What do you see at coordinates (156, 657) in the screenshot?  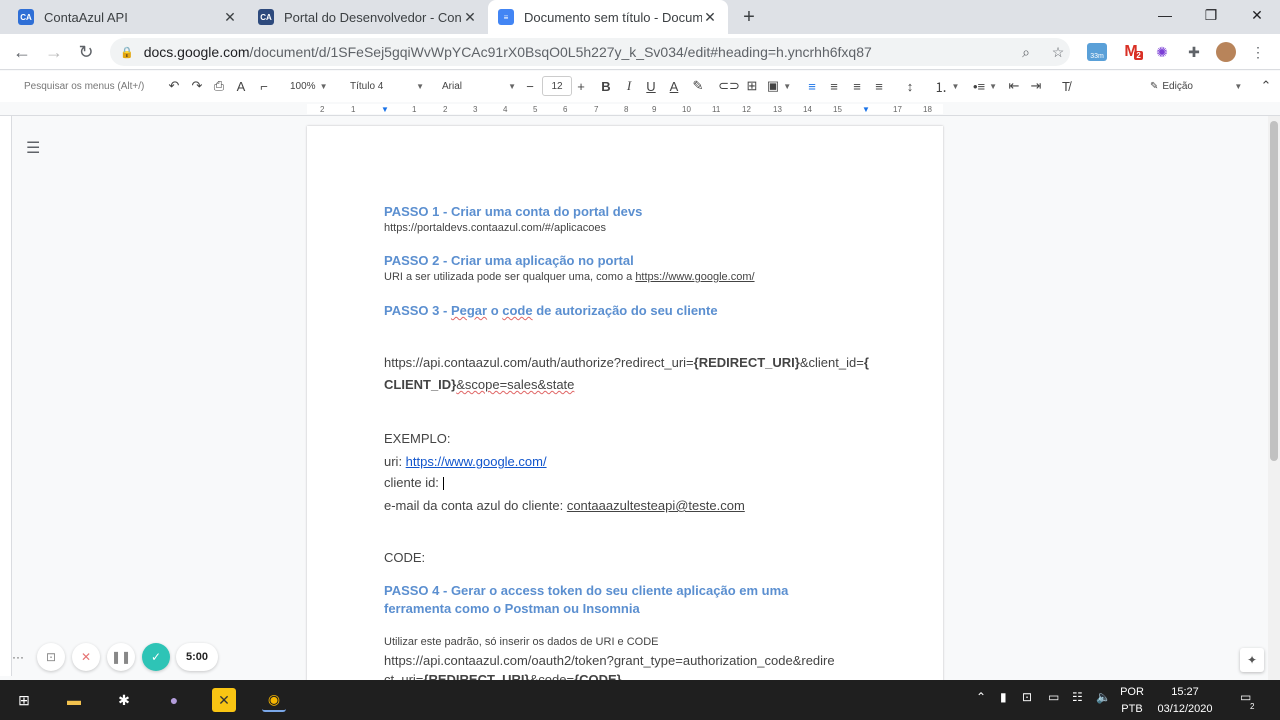 I see `finish-recording-icon: ✓` at bounding box center [156, 657].